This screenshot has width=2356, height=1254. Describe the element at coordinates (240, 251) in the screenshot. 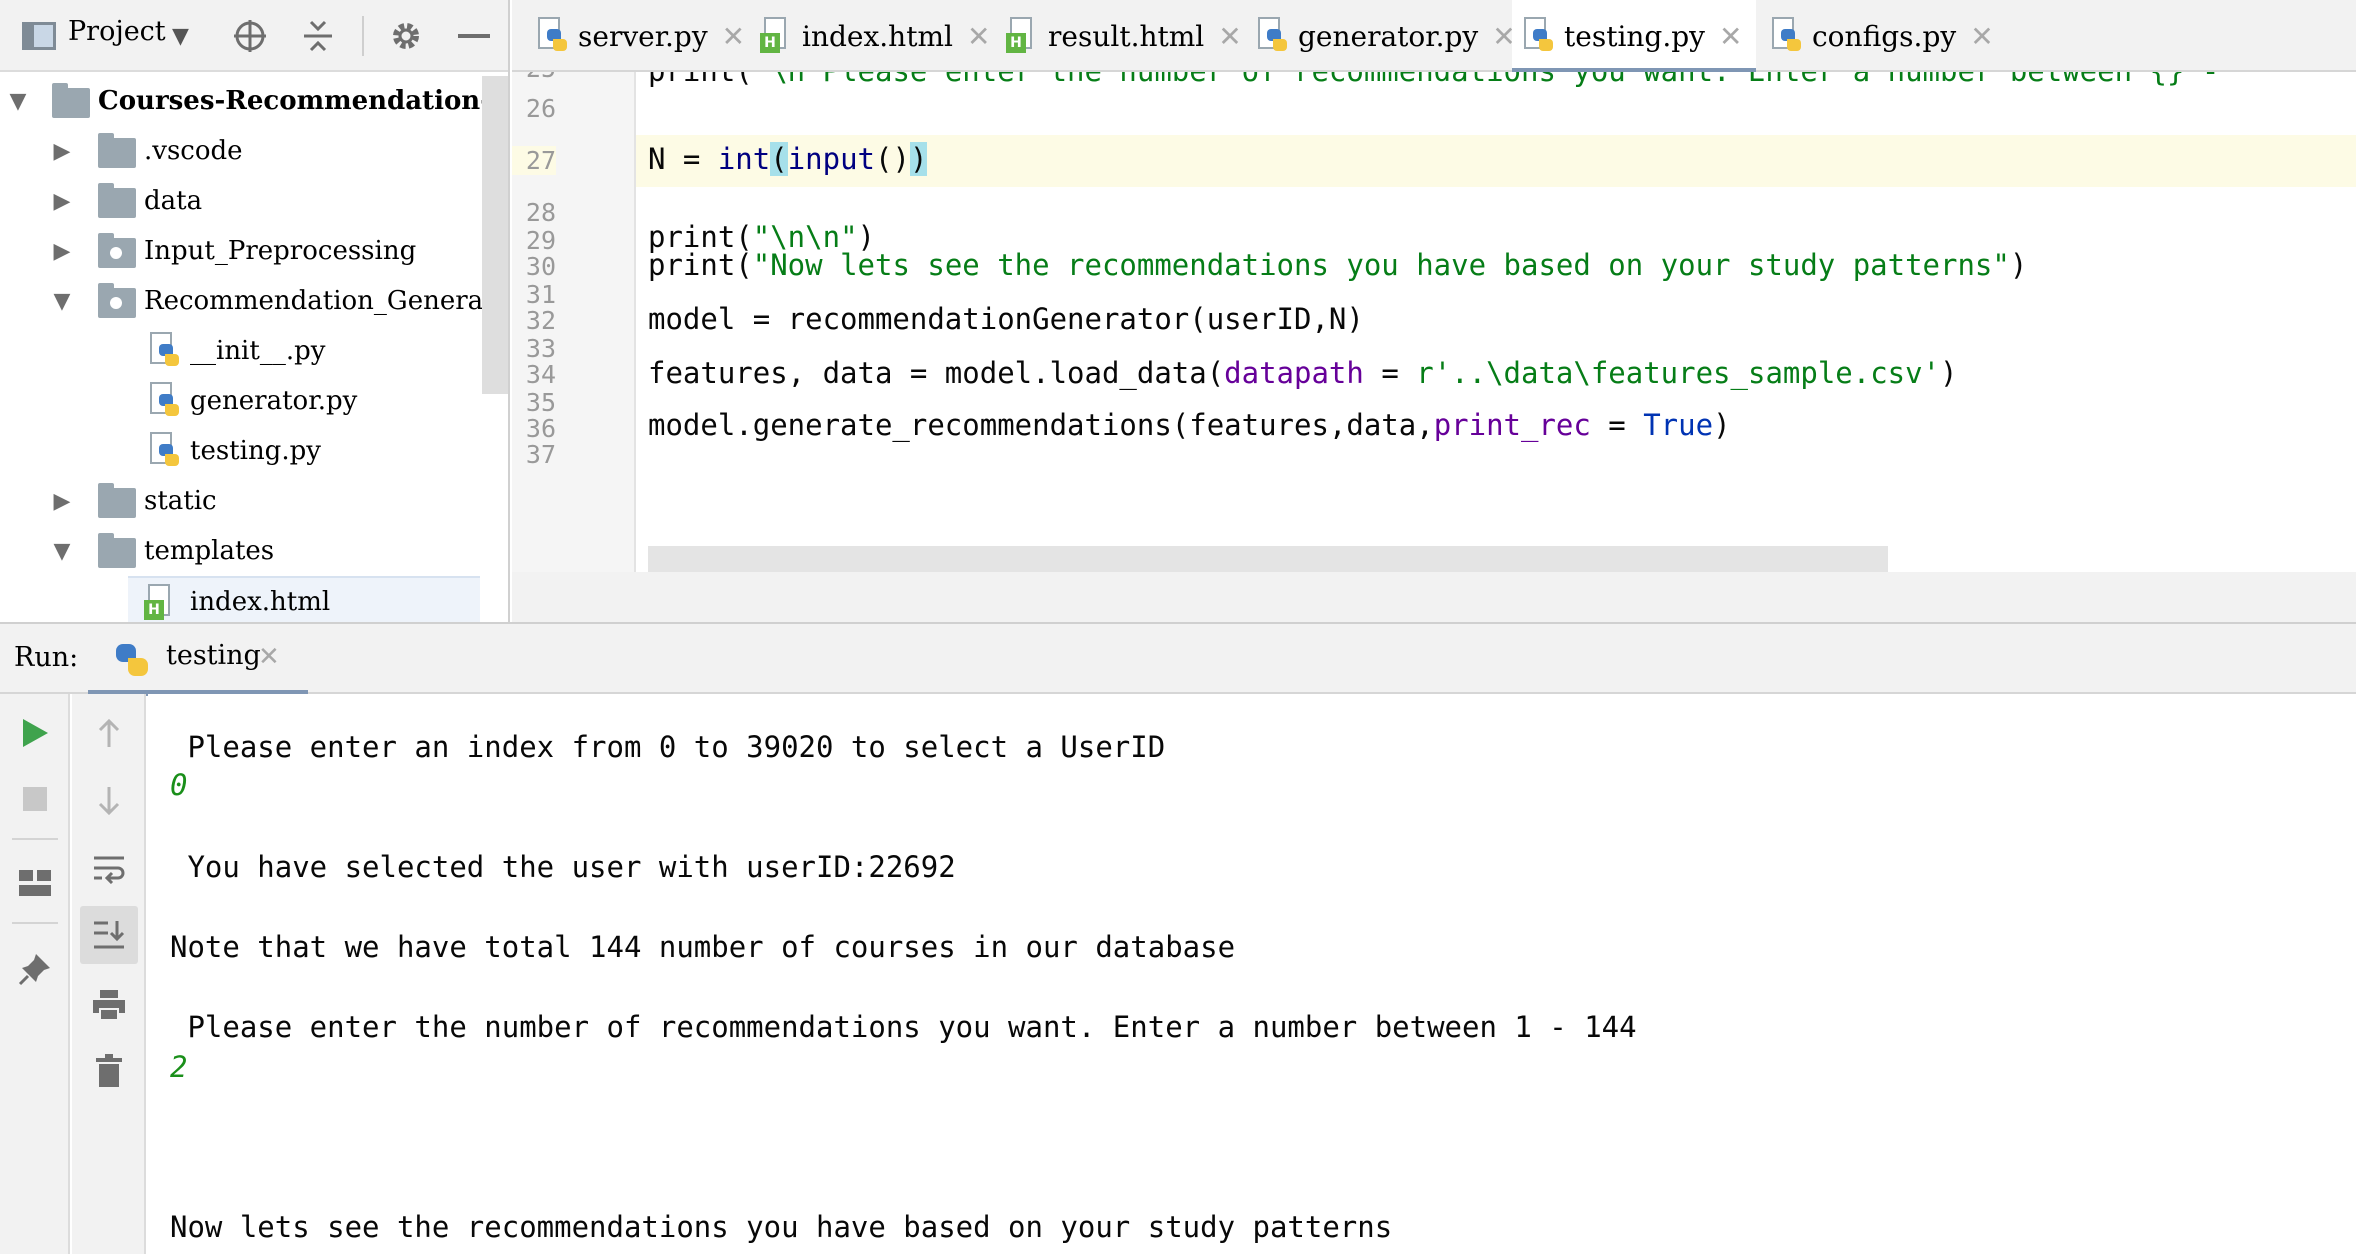

I see `tree-item-input-preprocessing: ▶ Input_Preprocessing` at that location.